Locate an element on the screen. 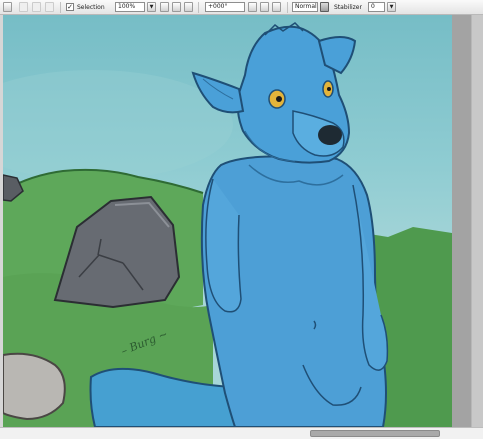 This screenshot has height=439, width=483. wolf-pupil-right is located at coordinates (329, 89).